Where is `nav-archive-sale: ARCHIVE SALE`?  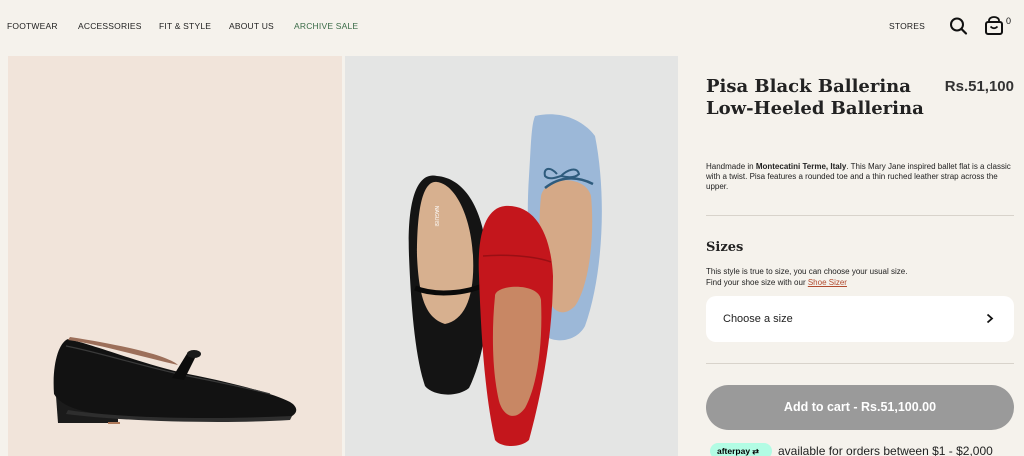
nav-archive-sale: ARCHIVE SALE is located at coordinates (326, 26).